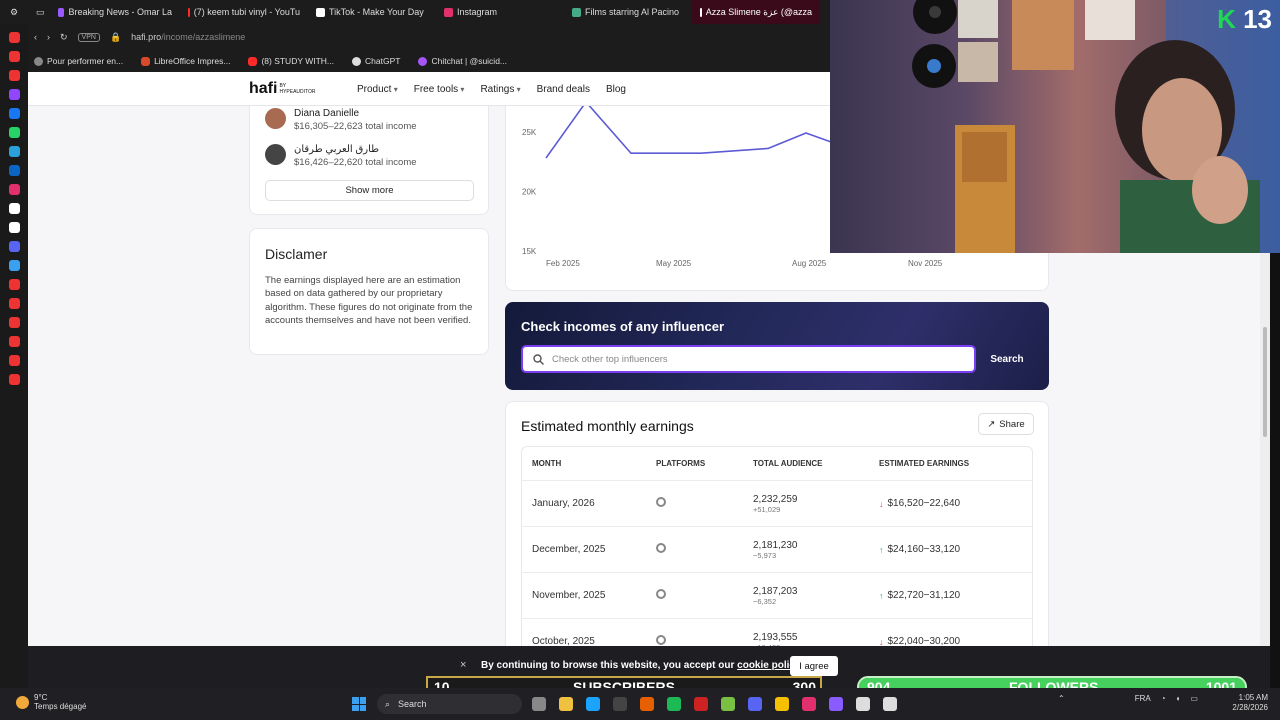 Image resolution: width=1280 pixels, height=720 pixels. Describe the element at coordinates (64, 37) in the screenshot. I see `reload-icon: ↻` at that location.